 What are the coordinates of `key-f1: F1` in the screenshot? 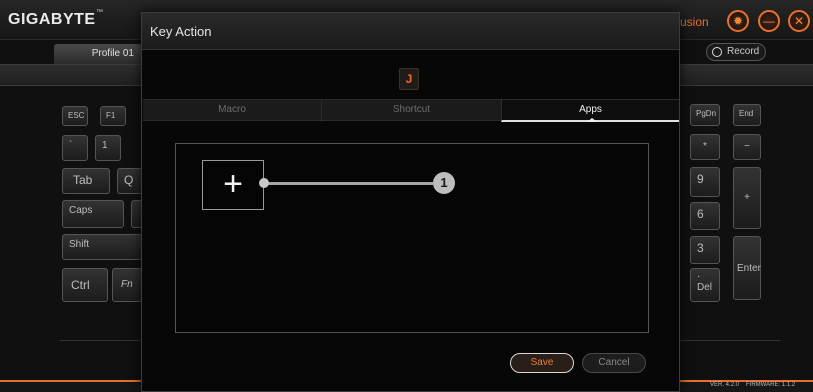 It's located at (113, 116).